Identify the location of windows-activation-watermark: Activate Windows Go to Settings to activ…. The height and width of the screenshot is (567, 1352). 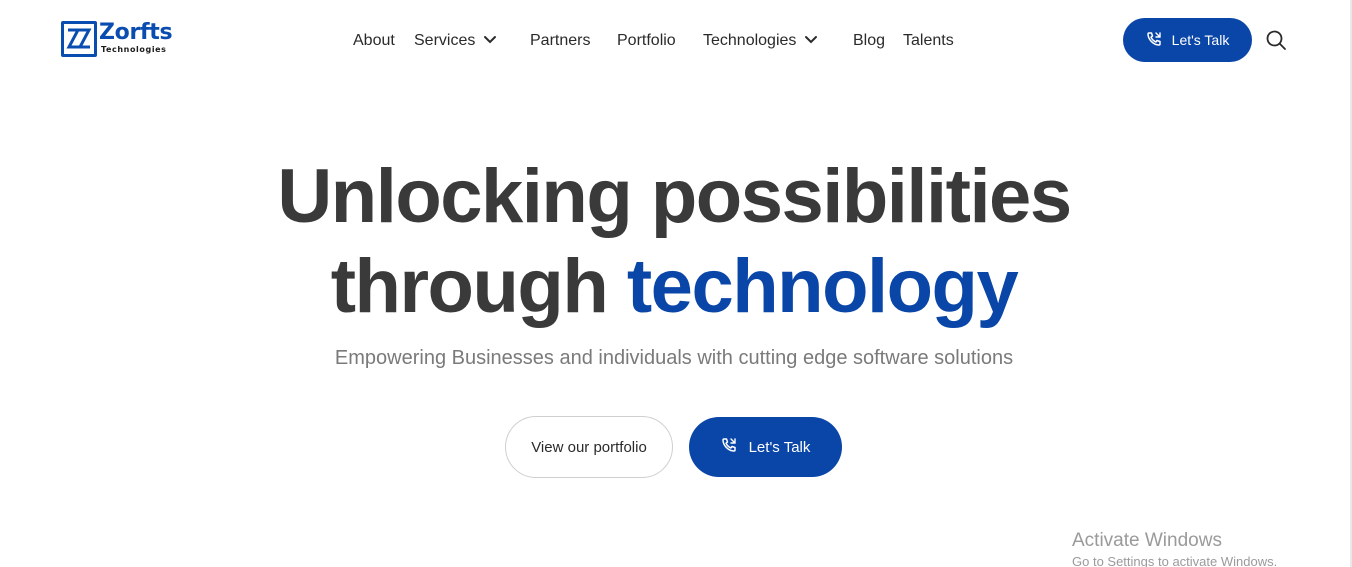
(1212, 548).